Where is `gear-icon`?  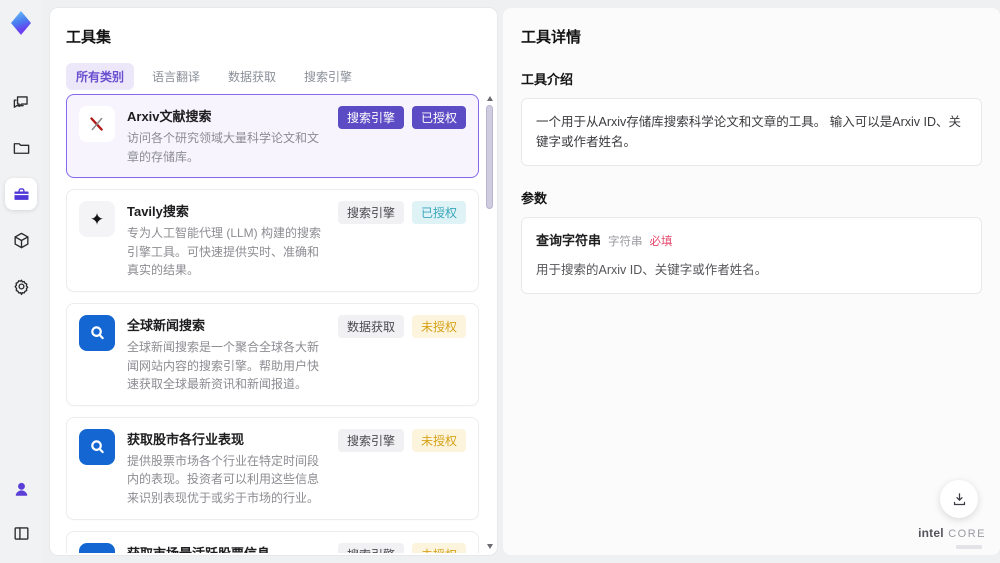
gear-icon is located at coordinates (20, 286).